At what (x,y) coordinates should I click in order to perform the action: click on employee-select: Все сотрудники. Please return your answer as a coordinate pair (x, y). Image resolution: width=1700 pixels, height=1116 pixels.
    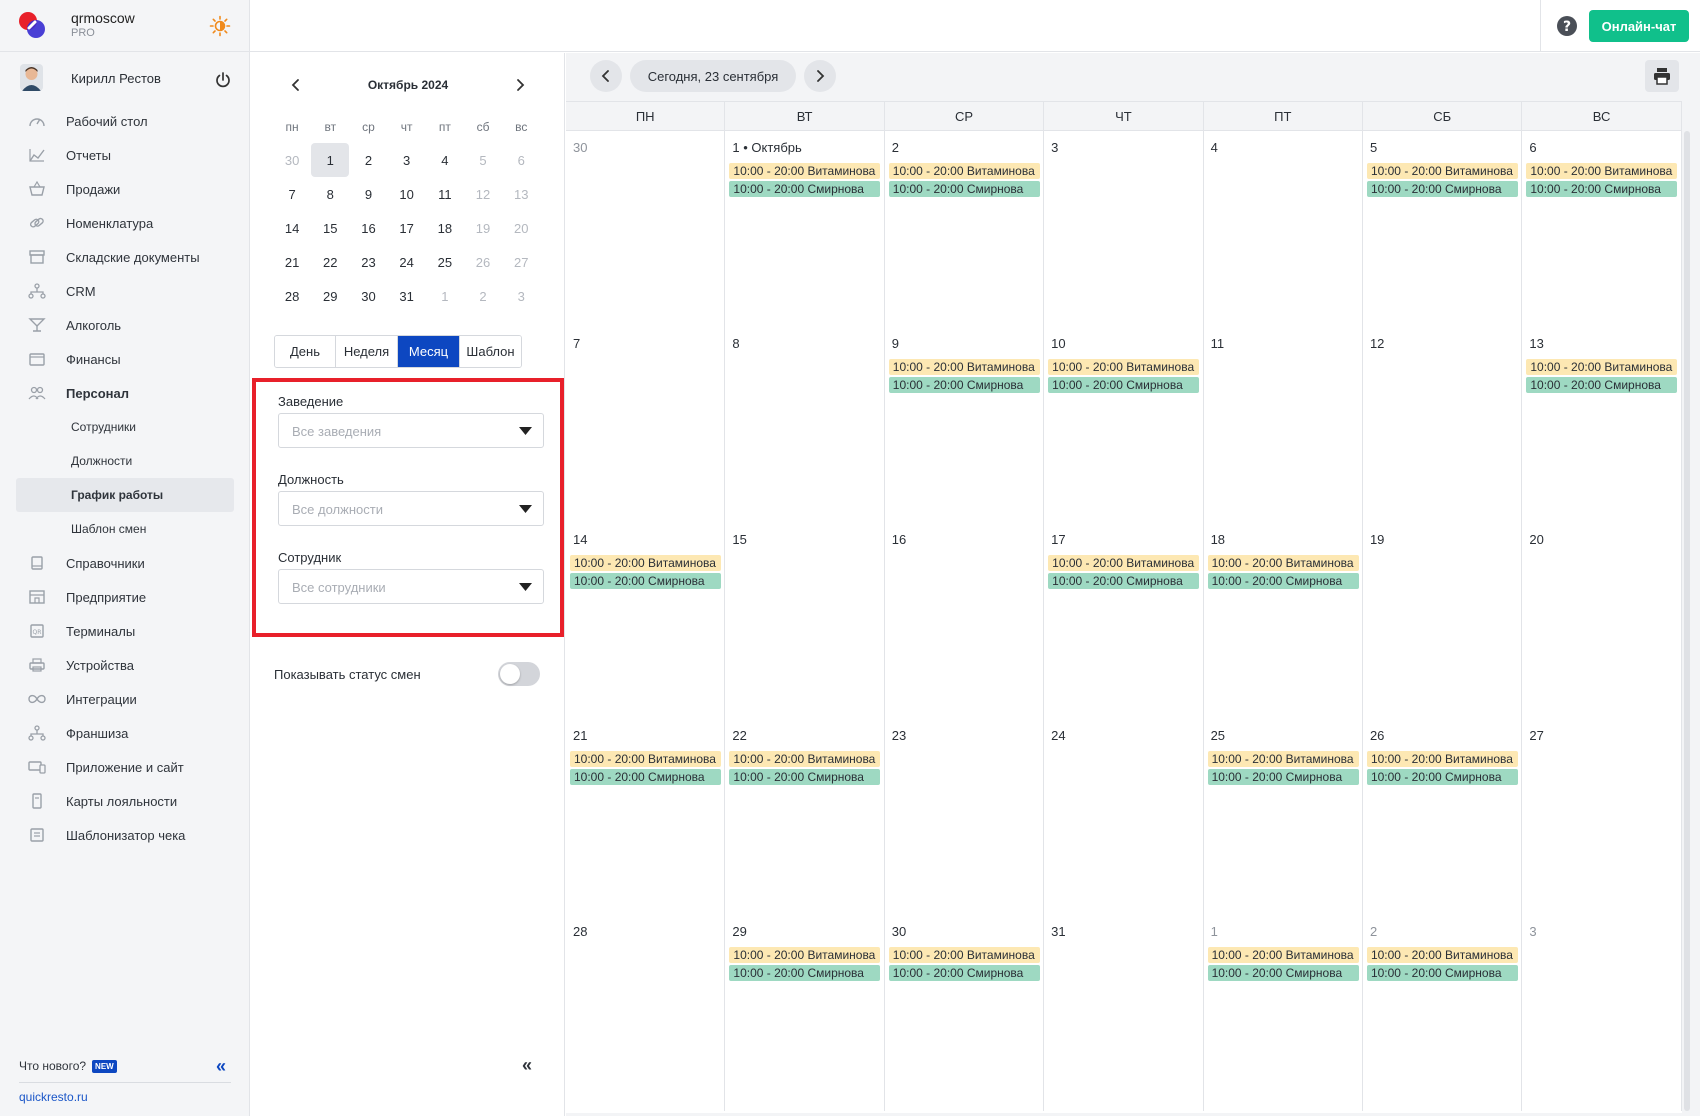
    Looking at the image, I should click on (411, 586).